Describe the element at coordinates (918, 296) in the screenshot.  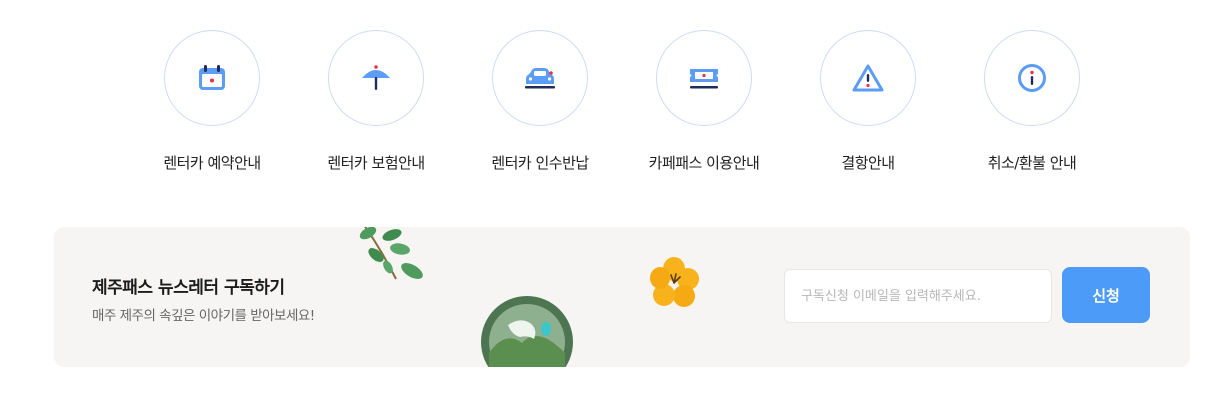
I see `newsletter-email-input` at that location.